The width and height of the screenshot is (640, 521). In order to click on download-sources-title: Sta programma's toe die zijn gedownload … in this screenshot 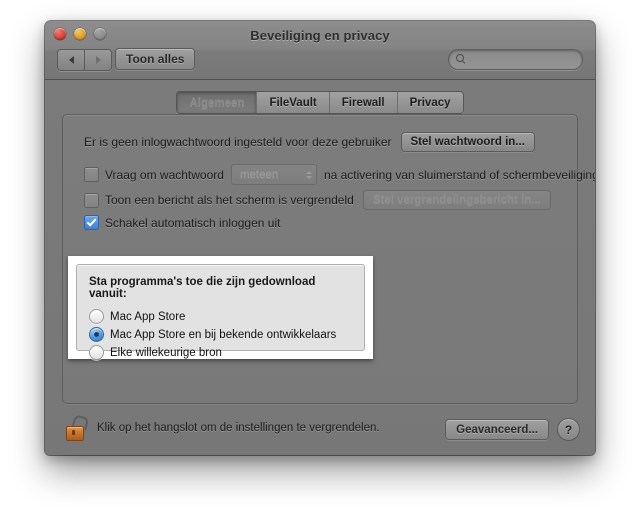, I will do `click(202, 288)`.